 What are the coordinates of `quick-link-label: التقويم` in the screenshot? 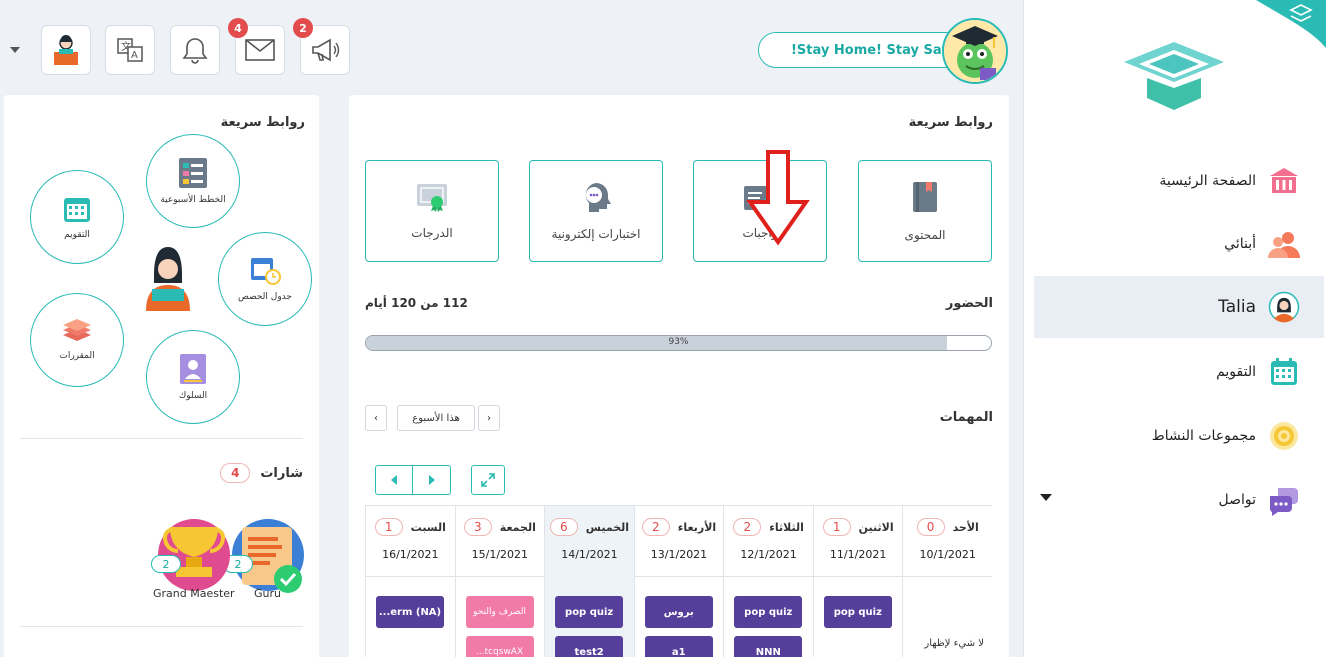 It's located at (77, 235).